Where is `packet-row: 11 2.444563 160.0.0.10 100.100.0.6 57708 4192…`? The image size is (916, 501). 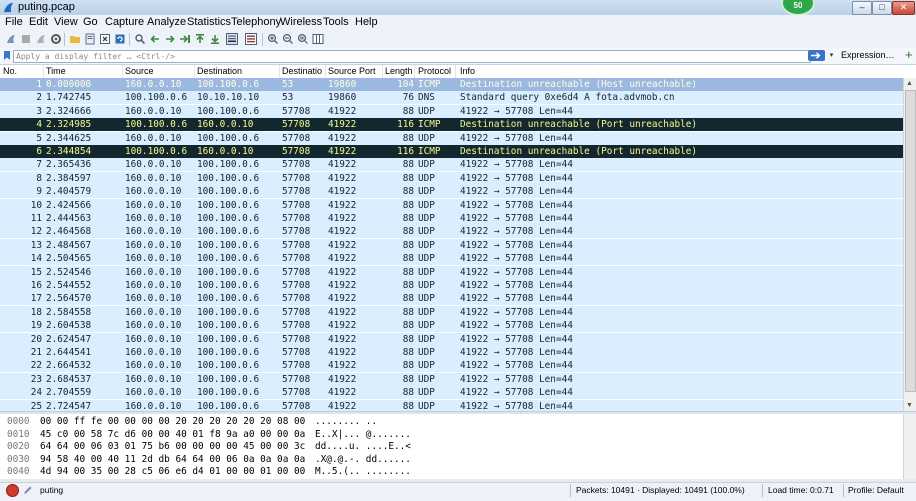 packet-row: 11 2.444563 160.0.0.10 100.100.0.6 57708 4192… is located at coordinates (451, 218).